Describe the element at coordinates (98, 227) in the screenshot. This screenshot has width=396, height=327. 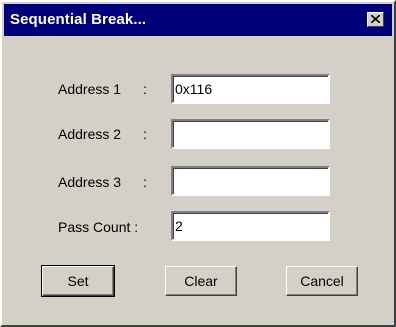
I see `pass-count-label: Pass Count :` at that location.